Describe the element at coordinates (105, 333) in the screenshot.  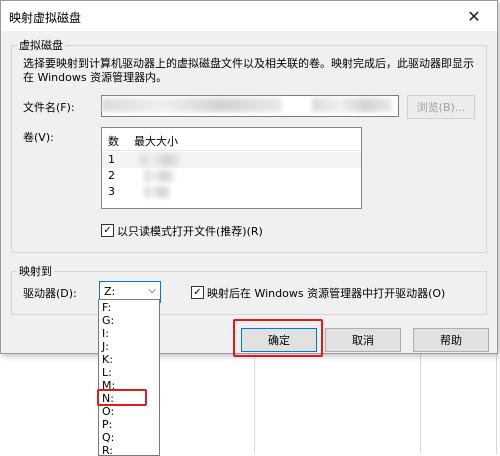
I see `dropdown-option-i: I:` at that location.